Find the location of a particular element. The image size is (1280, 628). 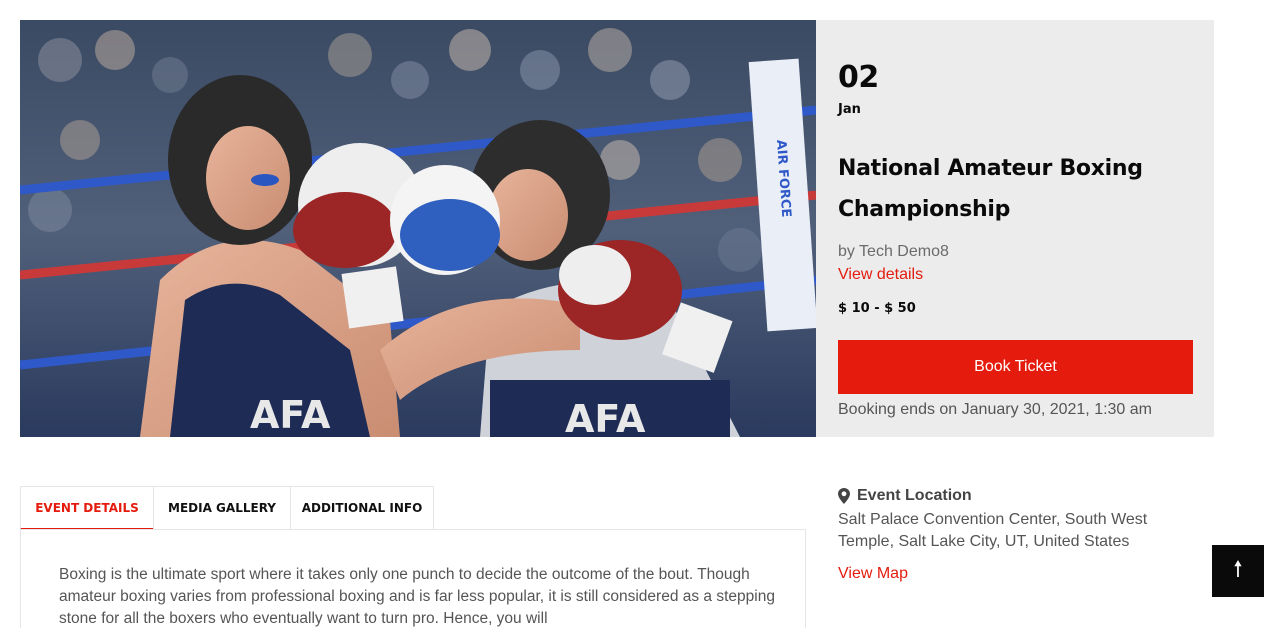

arrow-up-icon: 🠕 is located at coordinates (1238, 568).